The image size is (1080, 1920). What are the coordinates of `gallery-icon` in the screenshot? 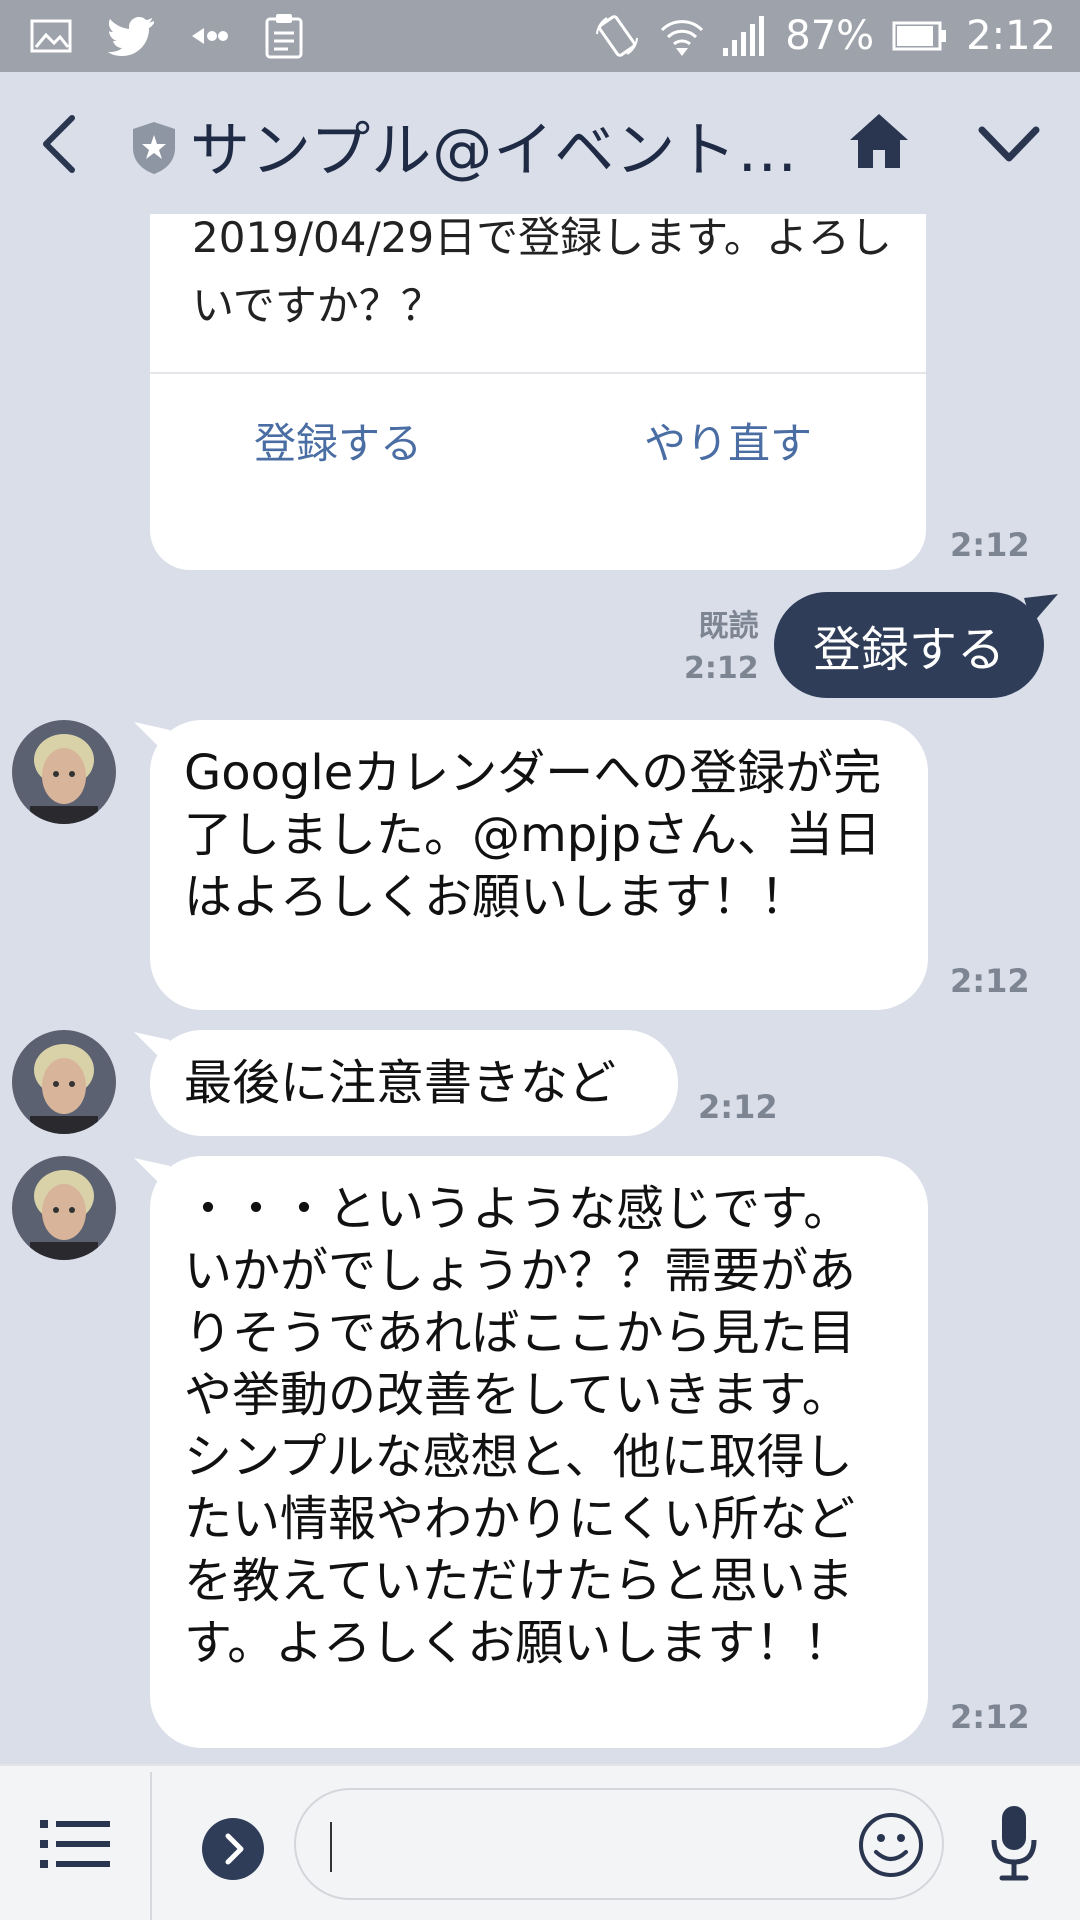 It's located at (51, 36).